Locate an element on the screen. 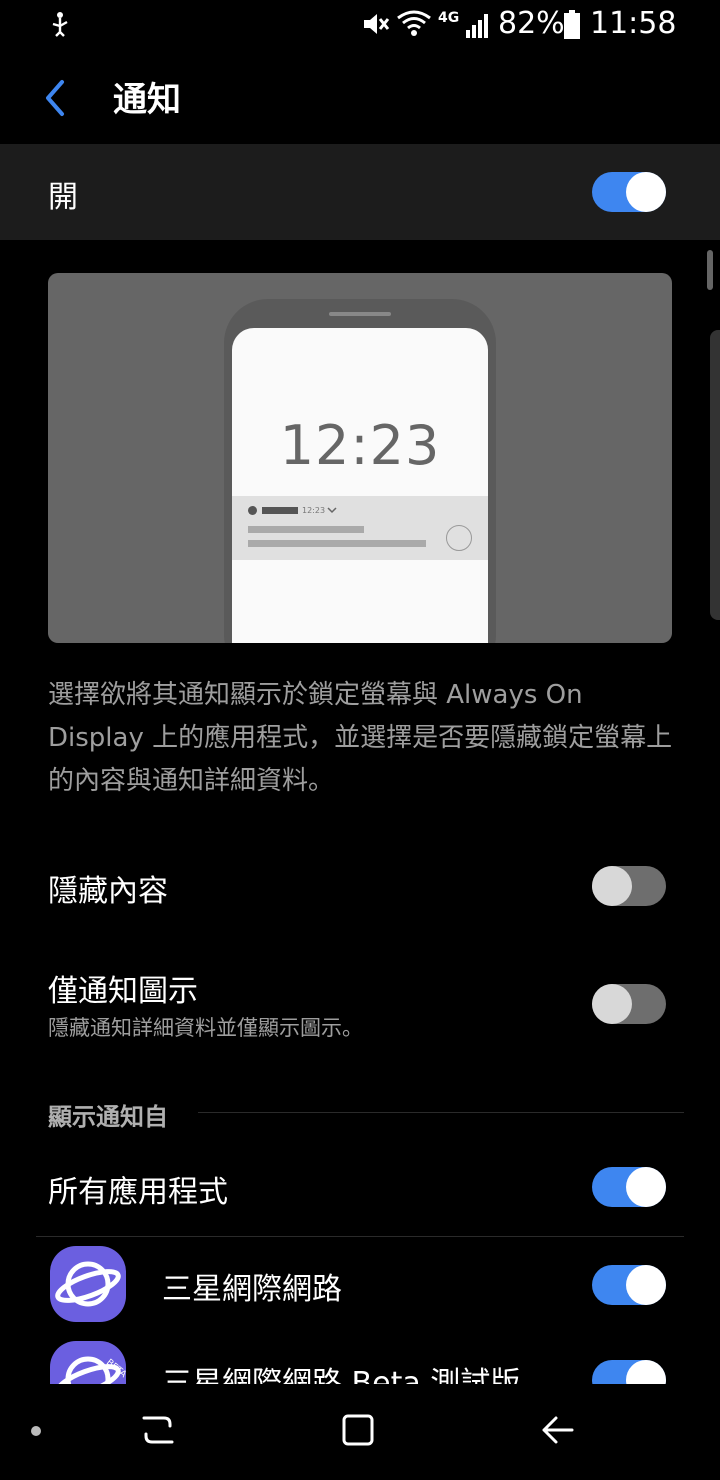 This screenshot has width=720, height=1480. hide-content-label: 隱藏內容 is located at coordinates (108, 888).